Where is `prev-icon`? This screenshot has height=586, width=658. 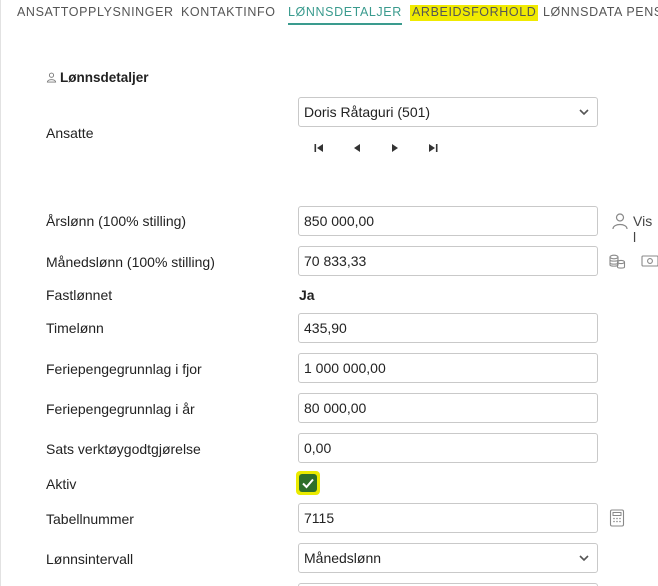
prev-icon is located at coordinates (357, 148).